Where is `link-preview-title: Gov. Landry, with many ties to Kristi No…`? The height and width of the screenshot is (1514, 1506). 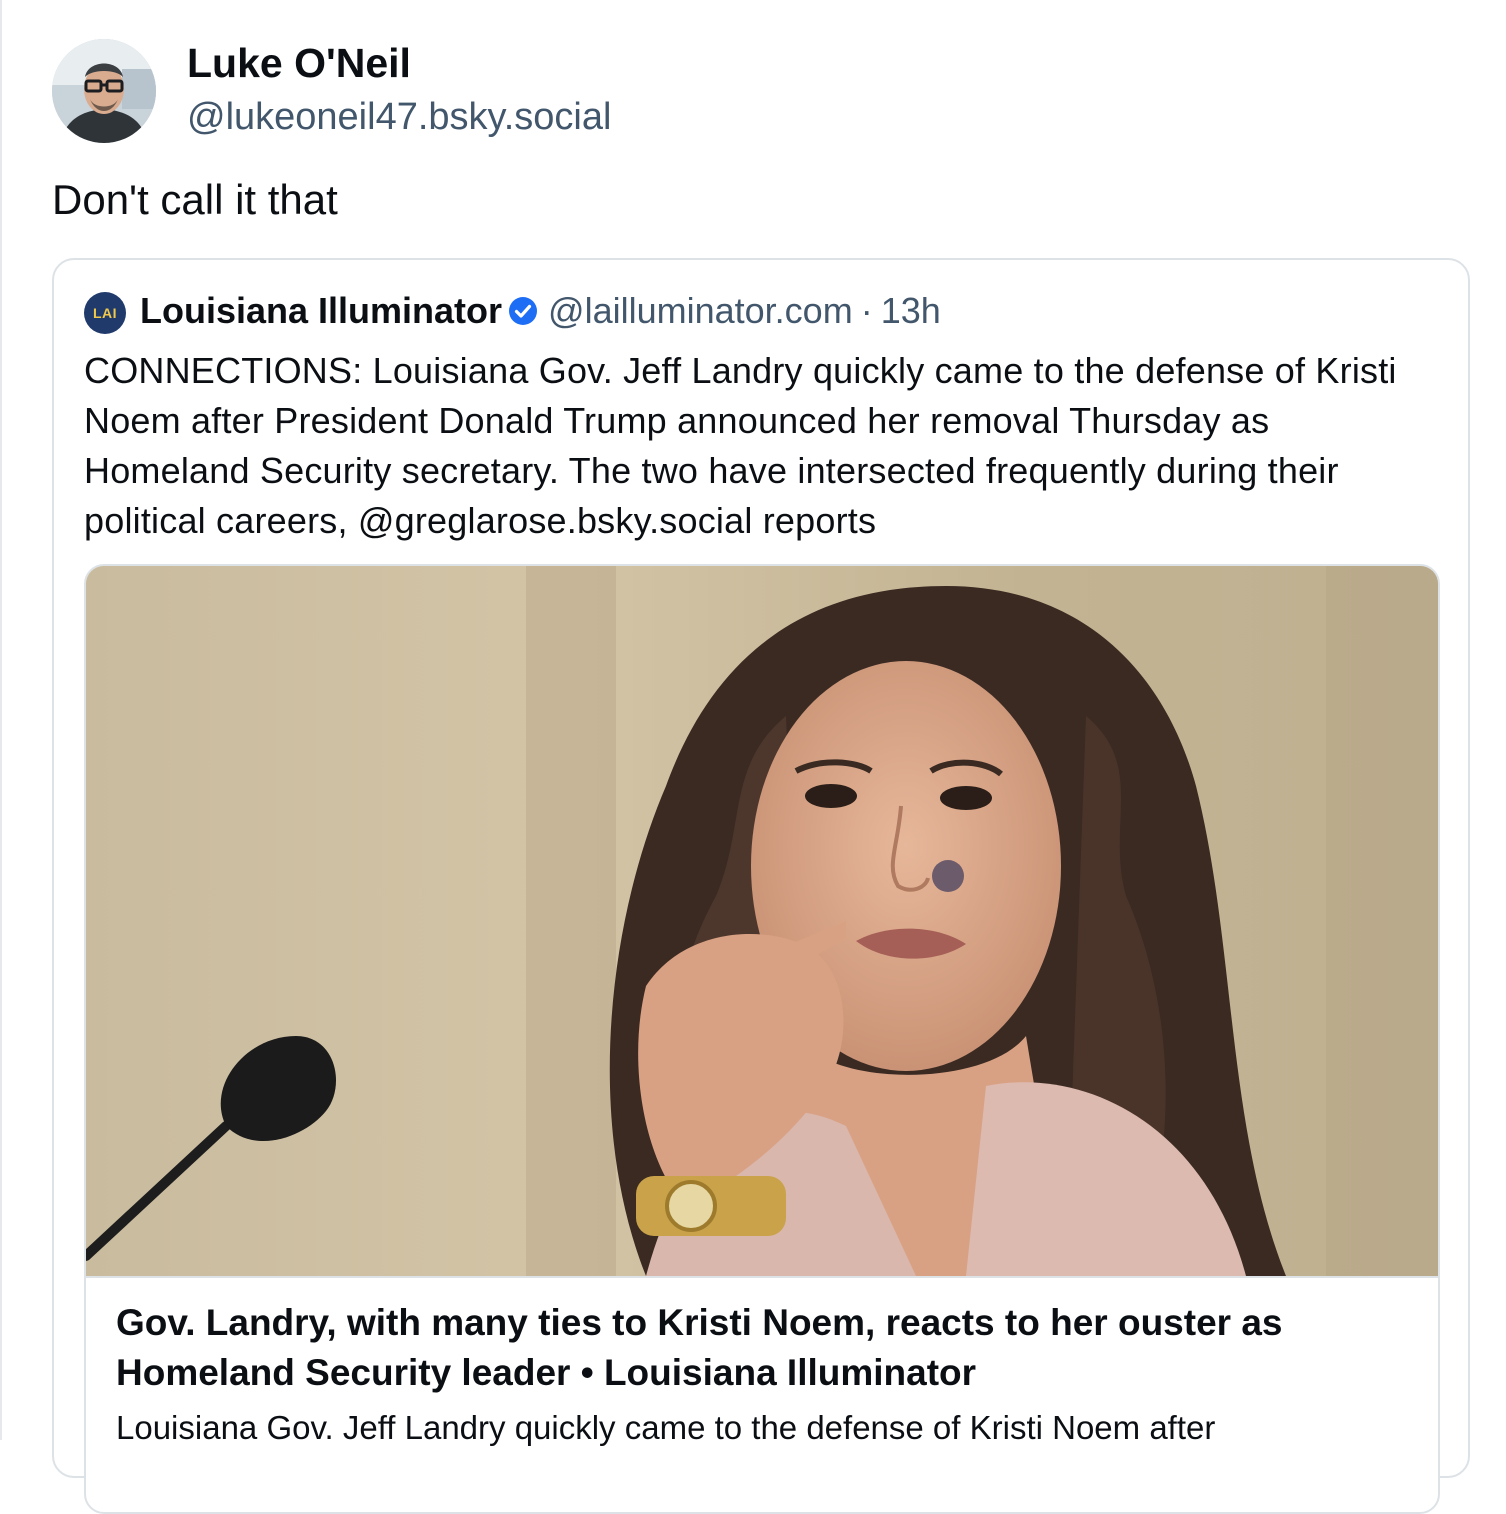
link-preview-title: Gov. Landry, with many ties to Kristi No… is located at coordinates (761, 1348).